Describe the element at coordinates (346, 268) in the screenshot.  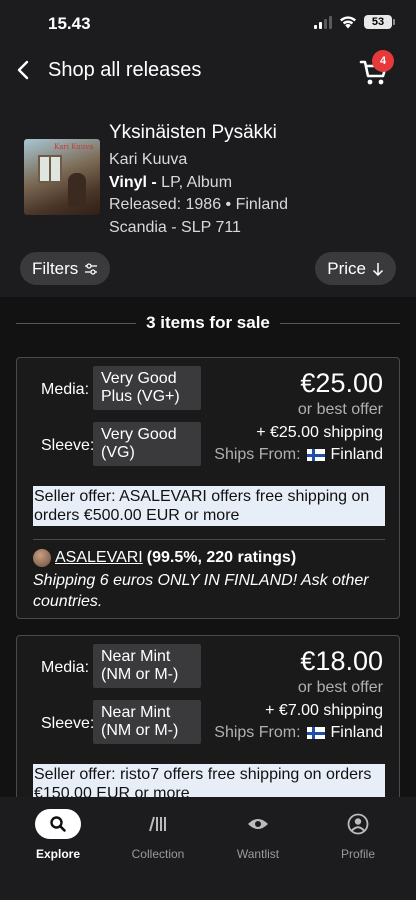
I see `price-sort-label: Price` at that location.